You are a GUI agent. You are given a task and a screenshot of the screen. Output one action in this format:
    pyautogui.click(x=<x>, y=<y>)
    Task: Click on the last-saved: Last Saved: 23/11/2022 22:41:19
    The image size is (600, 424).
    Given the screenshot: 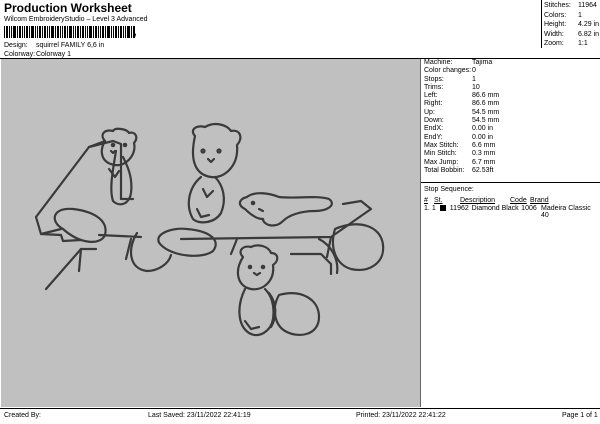 What is the action you would take?
    pyautogui.click(x=199, y=415)
    